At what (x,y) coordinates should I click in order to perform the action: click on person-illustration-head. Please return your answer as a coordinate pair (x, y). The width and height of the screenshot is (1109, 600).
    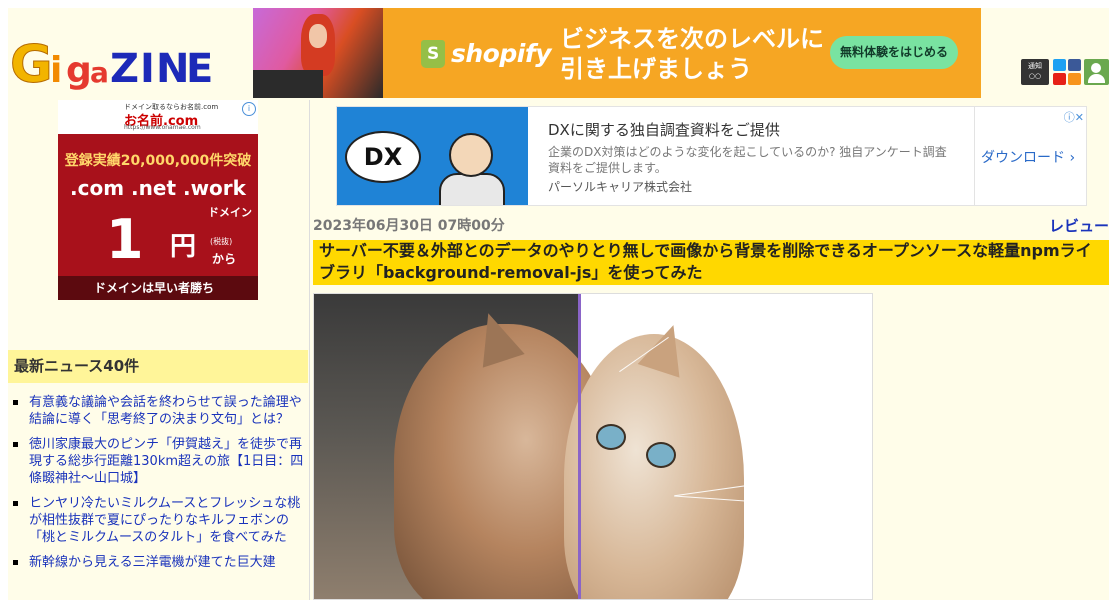
    Looking at the image, I should click on (471, 155).